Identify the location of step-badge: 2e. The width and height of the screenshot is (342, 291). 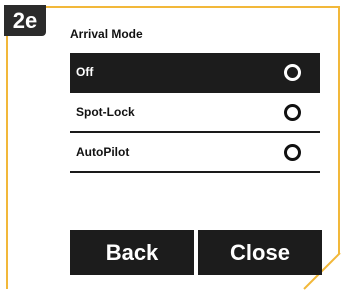
(25, 20).